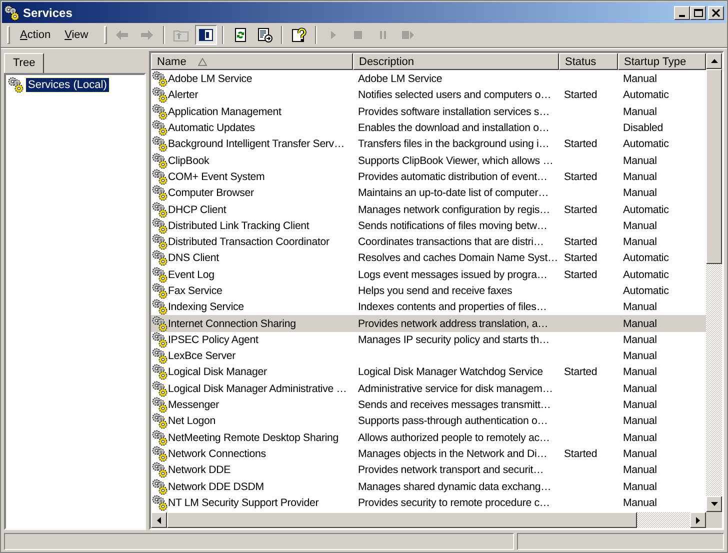 The image size is (728, 553). What do you see at coordinates (428, 388) in the screenshot?
I see `table-row: Logical Disk Manager Administrative … Administrative service for disk managem… Manual` at bounding box center [428, 388].